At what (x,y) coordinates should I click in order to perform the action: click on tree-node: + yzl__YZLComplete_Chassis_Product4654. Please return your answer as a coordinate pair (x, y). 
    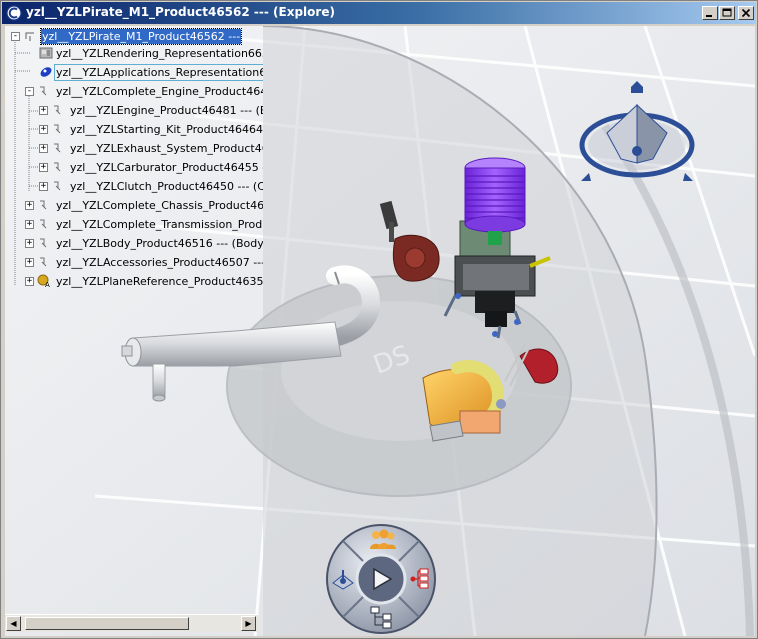
    Looking at the image, I should click on (134, 205).